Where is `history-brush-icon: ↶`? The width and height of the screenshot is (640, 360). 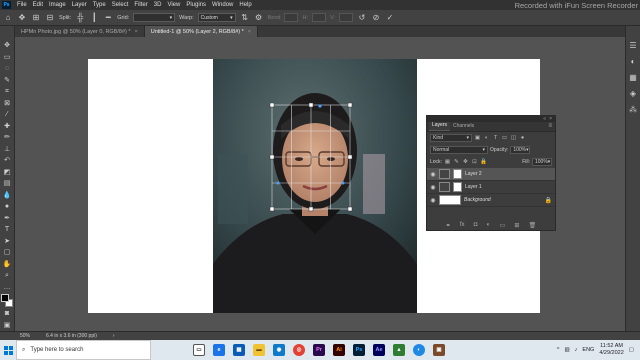 history-brush-icon: ↶ is located at coordinates (7, 161).